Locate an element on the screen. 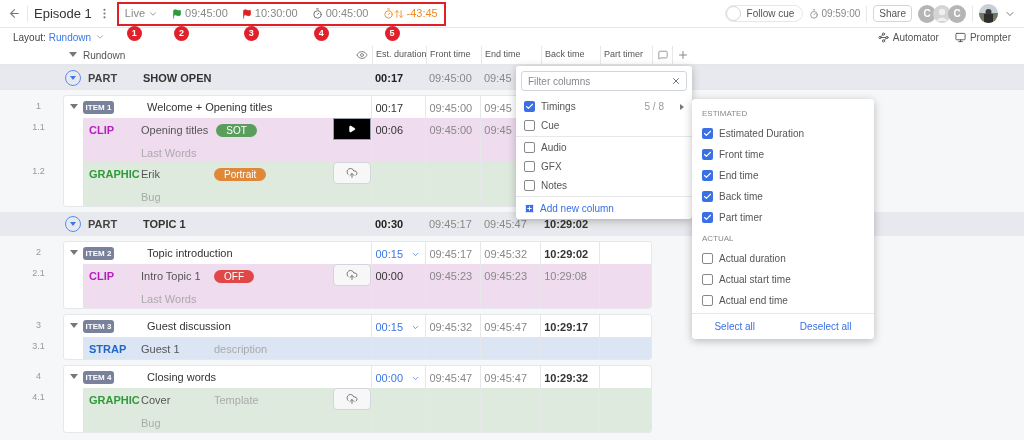 Image resolution: width=1024 pixels, height=440 pixels. item-badge: ITEM 2 is located at coordinates (98, 253).